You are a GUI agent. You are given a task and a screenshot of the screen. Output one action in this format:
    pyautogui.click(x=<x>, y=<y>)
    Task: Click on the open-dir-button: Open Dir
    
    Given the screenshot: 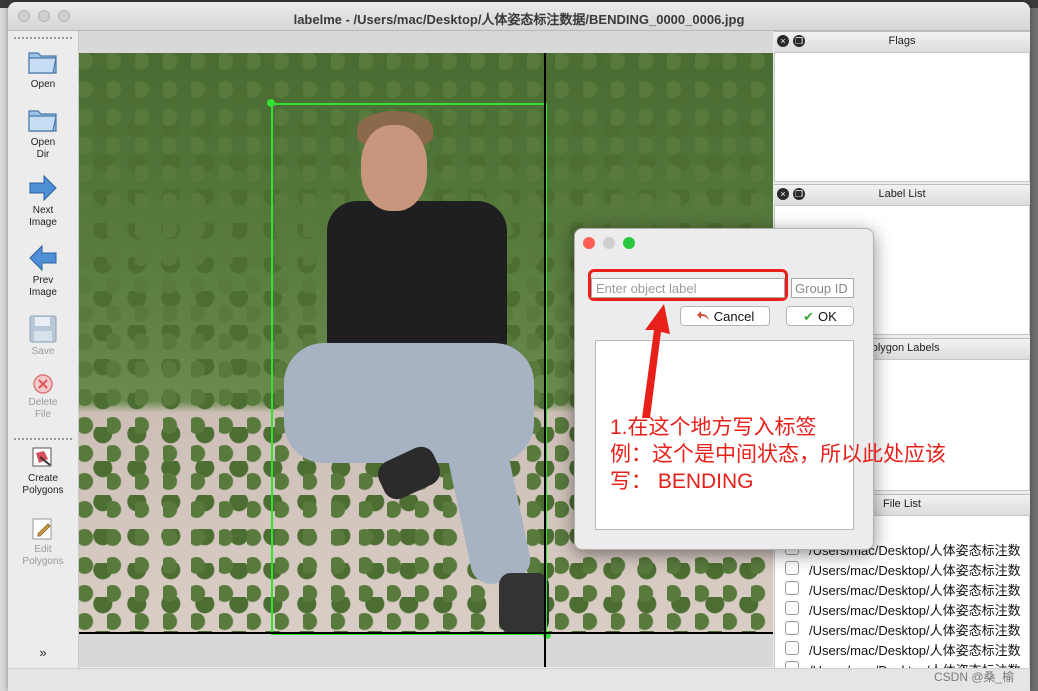 What is the action you would take?
    pyautogui.click(x=43, y=132)
    